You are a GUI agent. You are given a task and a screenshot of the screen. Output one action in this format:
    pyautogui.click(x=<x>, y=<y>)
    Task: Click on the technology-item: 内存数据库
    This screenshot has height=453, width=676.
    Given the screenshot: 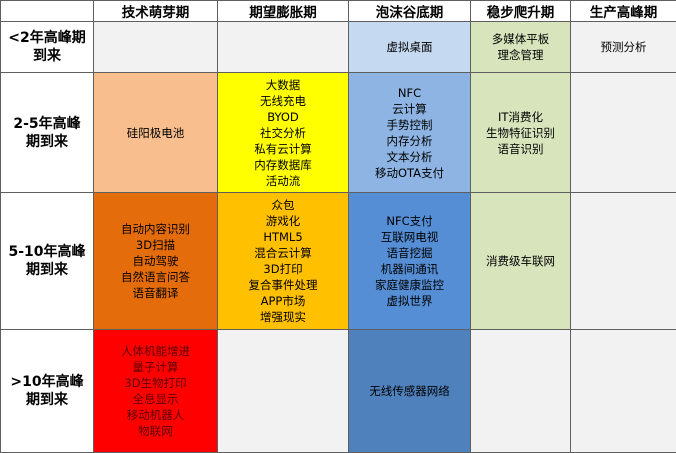 What is the action you would take?
    pyautogui.click(x=283, y=165)
    